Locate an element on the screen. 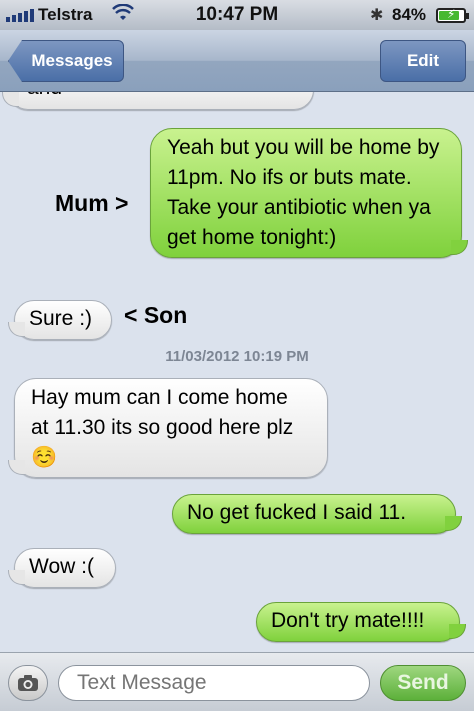 Image resolution: width=474 pixels, height=711 pixels. camera-button is located at coordinates (28, 683).